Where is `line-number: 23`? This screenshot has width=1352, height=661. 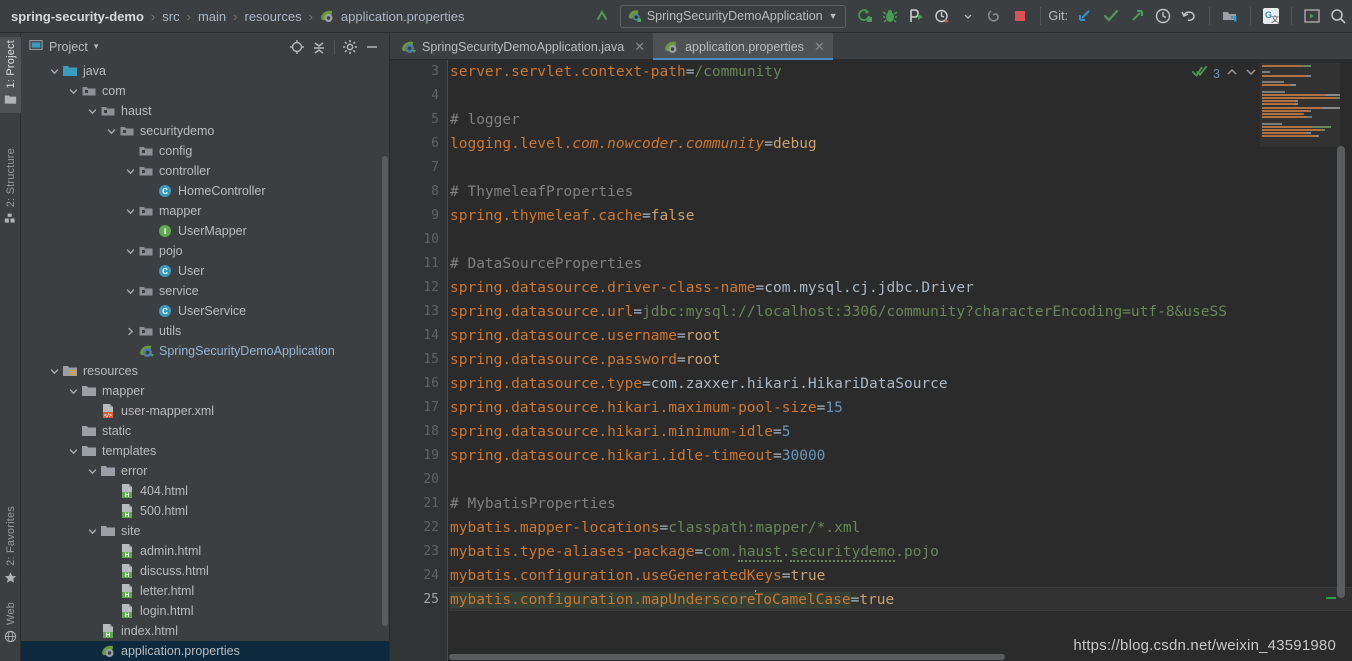
line-number: 23 is located at coordinates (431, 552).